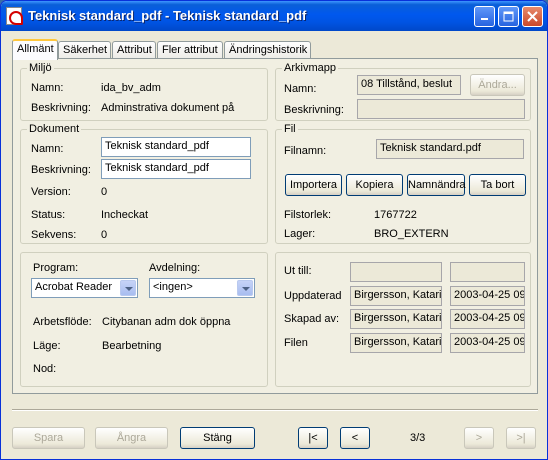 This screenshot has width=548, height=460. What do you see at coordinates (217, 438) in the screenshot?
I see `stang-button: Stäng` at bounding box center [217, 438].